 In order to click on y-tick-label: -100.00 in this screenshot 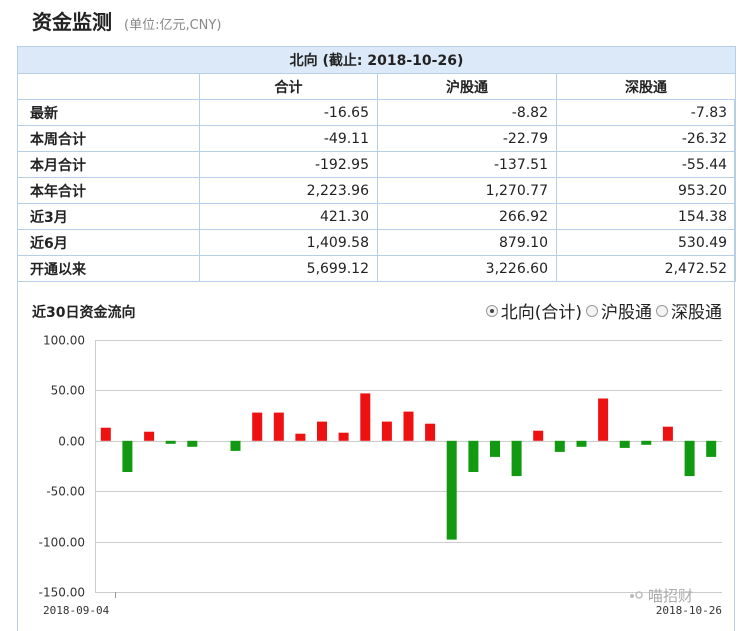, I will do `click(62, 543)`.